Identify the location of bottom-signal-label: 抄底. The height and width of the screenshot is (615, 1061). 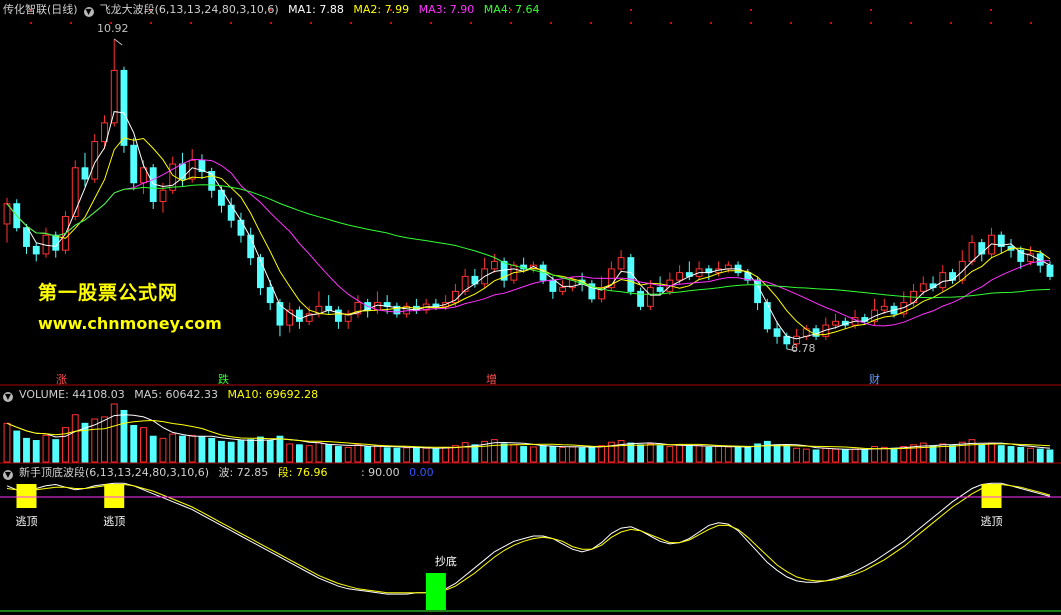
(446, 561).